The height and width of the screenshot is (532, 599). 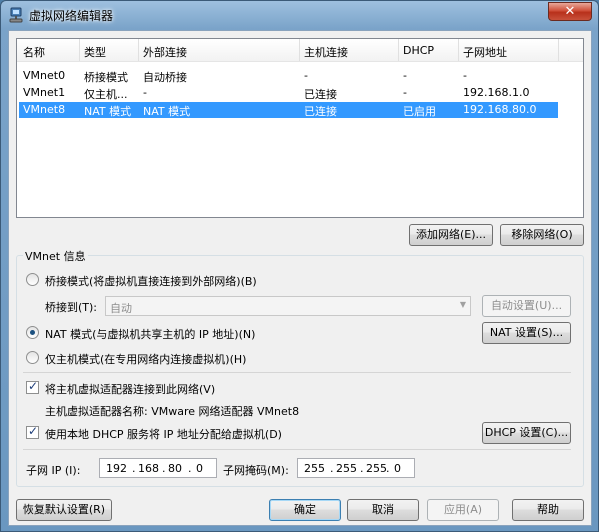 I want to click on use-dhcp-label: 使用本地 DHCP 服务将 IP 地址分配给虚拟机(D), so click(x=163, y=434).